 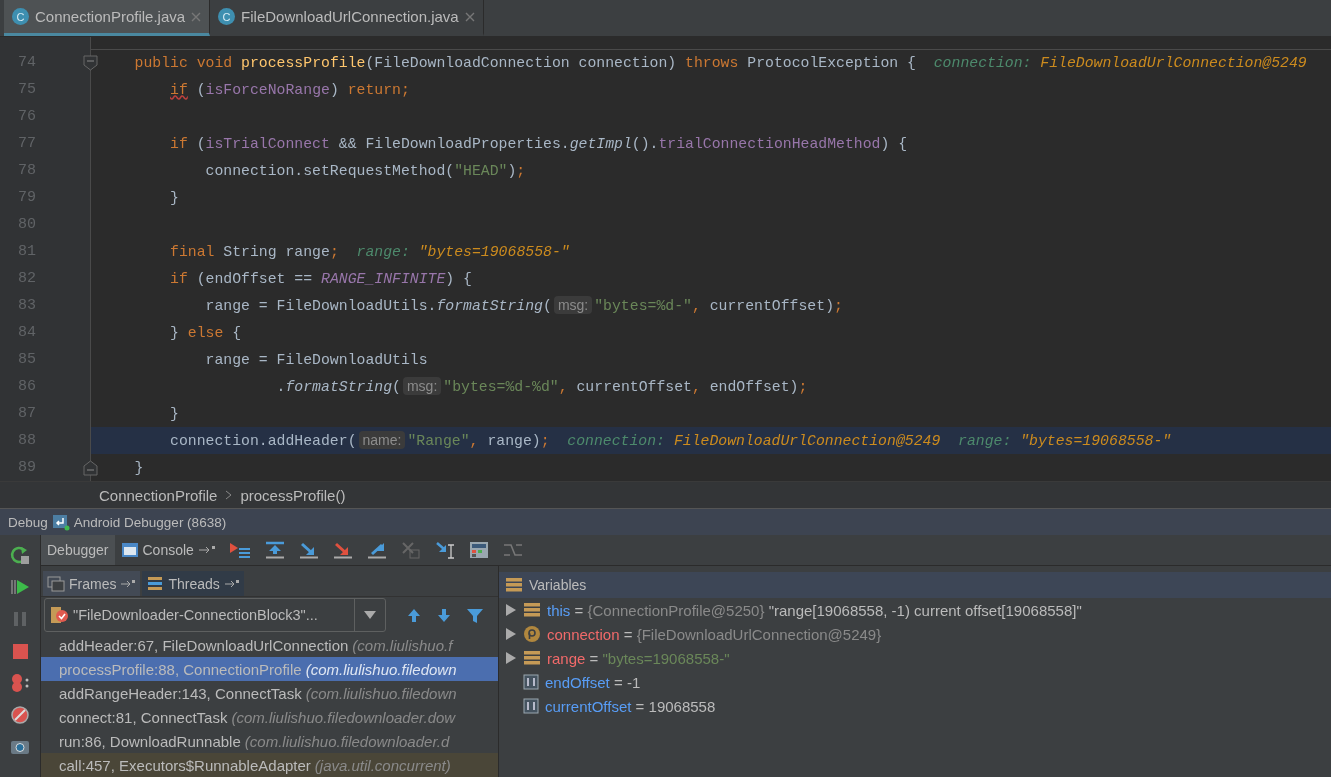 What do you see at coordinates (229, 495) in the screenshot?
I see `chevron-icon` at bounding box center [229, 495].